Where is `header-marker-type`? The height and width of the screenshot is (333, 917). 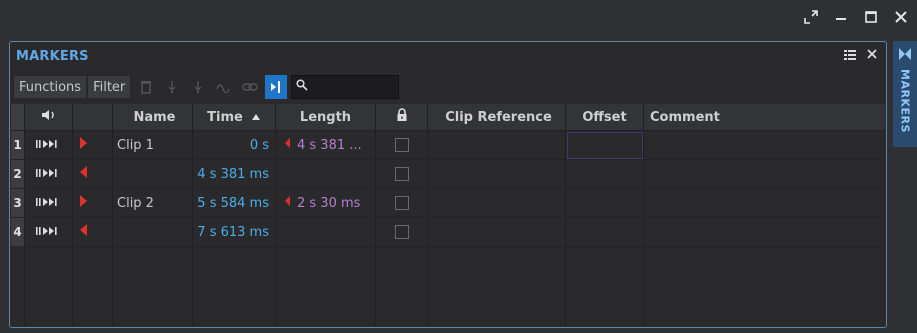
header-marker-type is located at coordinates (93, 117).